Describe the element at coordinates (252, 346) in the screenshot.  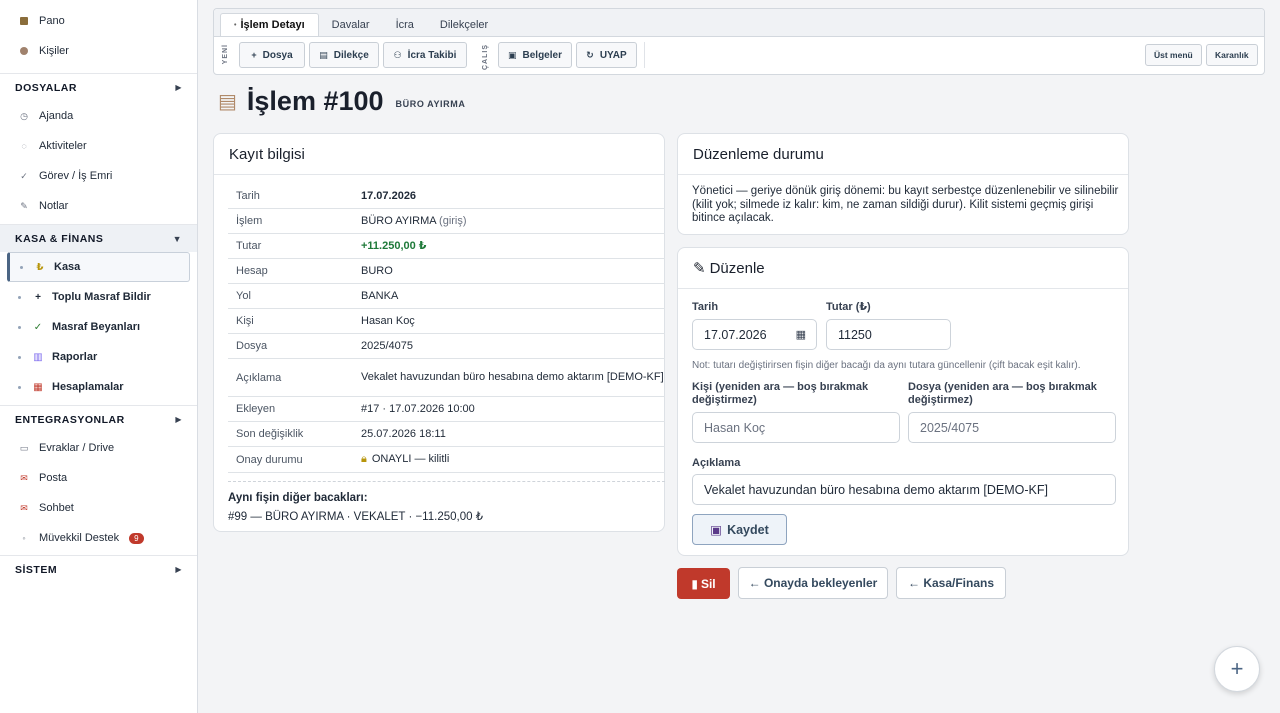
I see `row-key: Dosya` at that location.